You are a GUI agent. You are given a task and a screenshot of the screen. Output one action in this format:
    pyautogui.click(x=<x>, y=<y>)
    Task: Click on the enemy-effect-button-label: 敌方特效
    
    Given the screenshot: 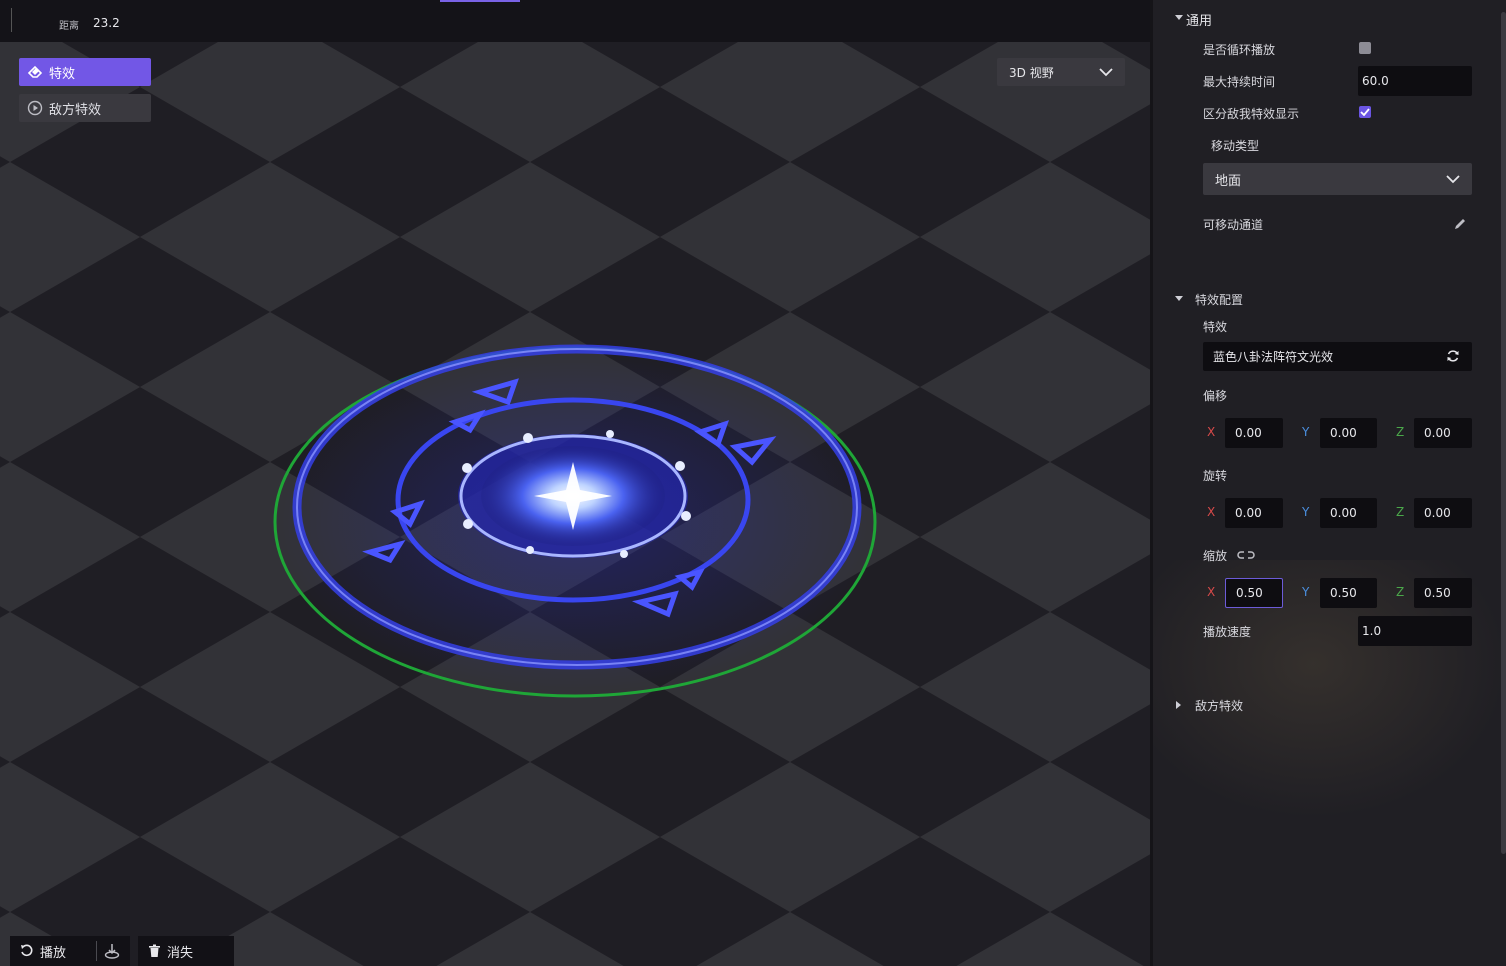 What is the action you would take?
    pyautogui.click(x=75, y=110)
    